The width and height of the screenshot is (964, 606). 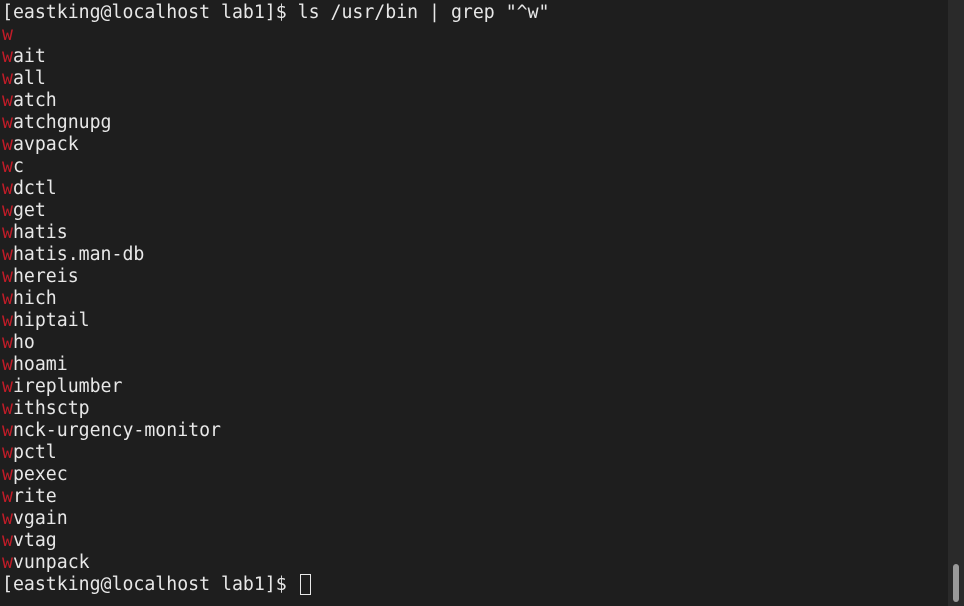 What do you see at coordinates (474, 475) in the screenshot?
I see `result-line: wpexec` at bounding box center [474, 475].